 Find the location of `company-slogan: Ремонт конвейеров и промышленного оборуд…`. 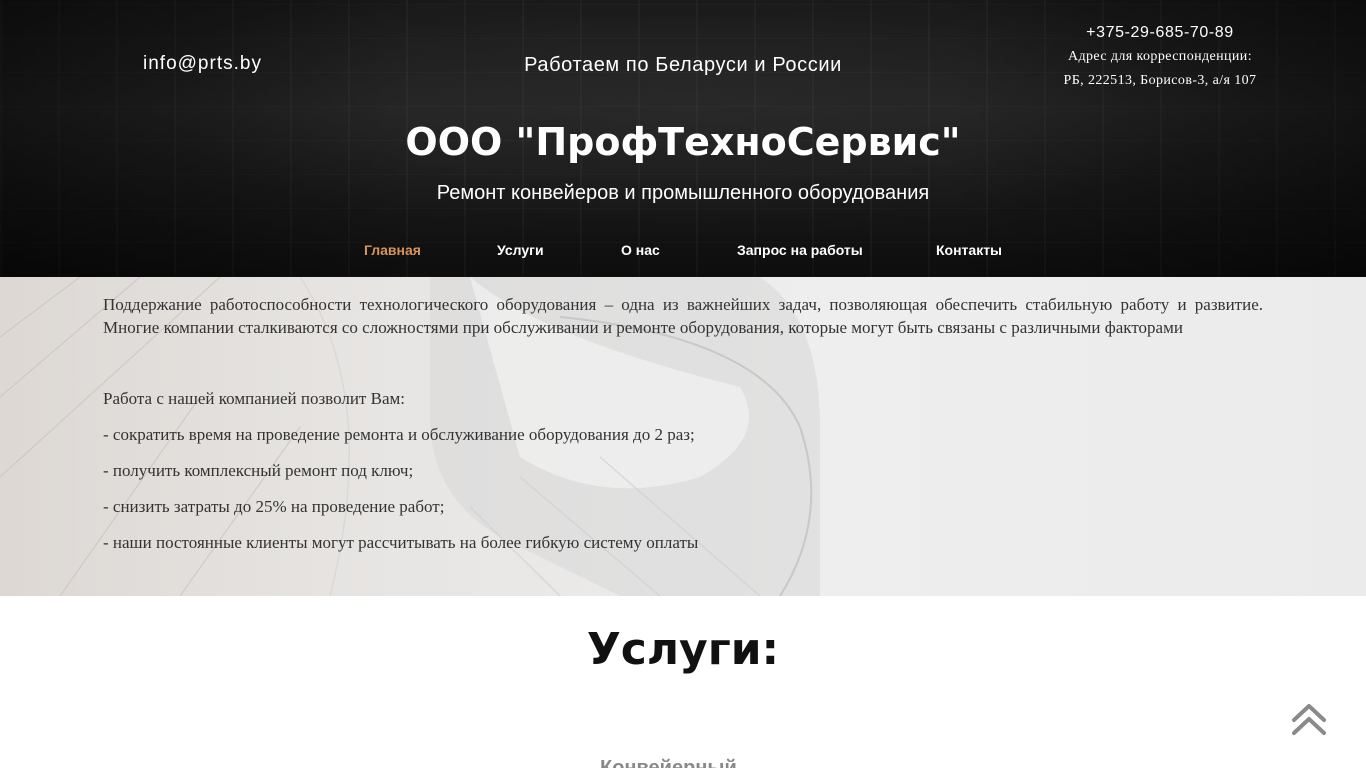

company-slogan: Ремонт конвейеров и промышленного оборуд… is located at coordinates (683, 193).